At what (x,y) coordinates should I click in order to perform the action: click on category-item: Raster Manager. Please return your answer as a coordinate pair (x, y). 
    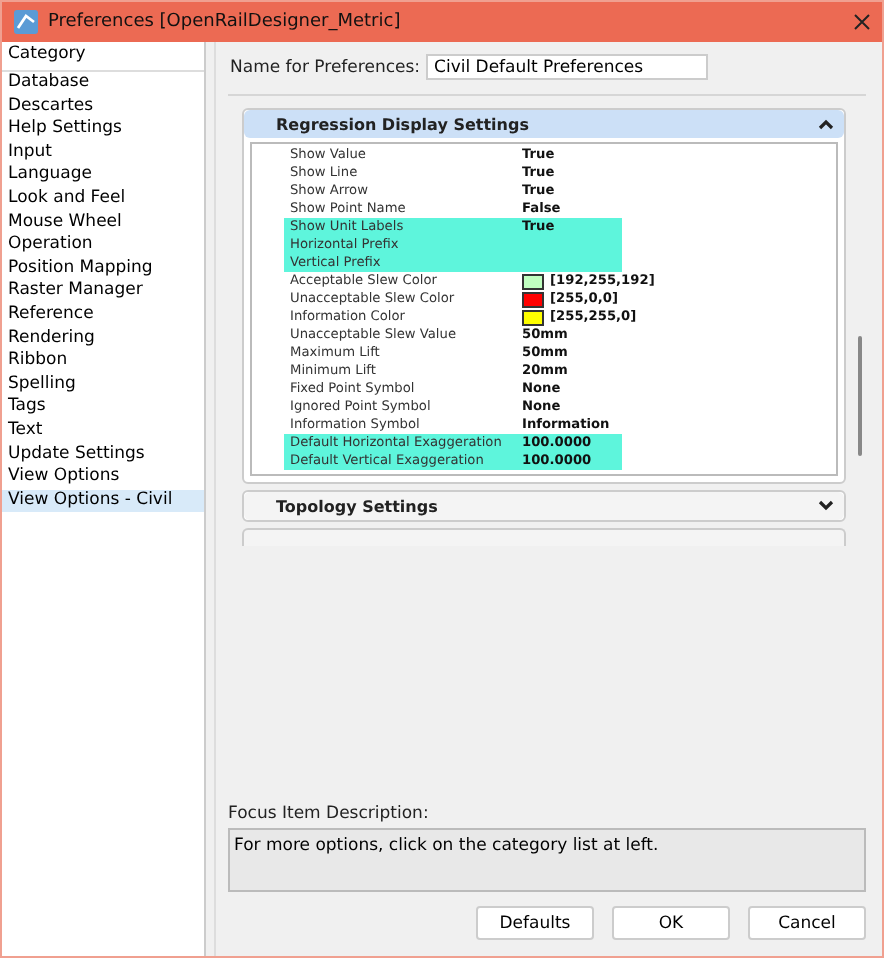
    Looking at the image, I should click on (103, 292).